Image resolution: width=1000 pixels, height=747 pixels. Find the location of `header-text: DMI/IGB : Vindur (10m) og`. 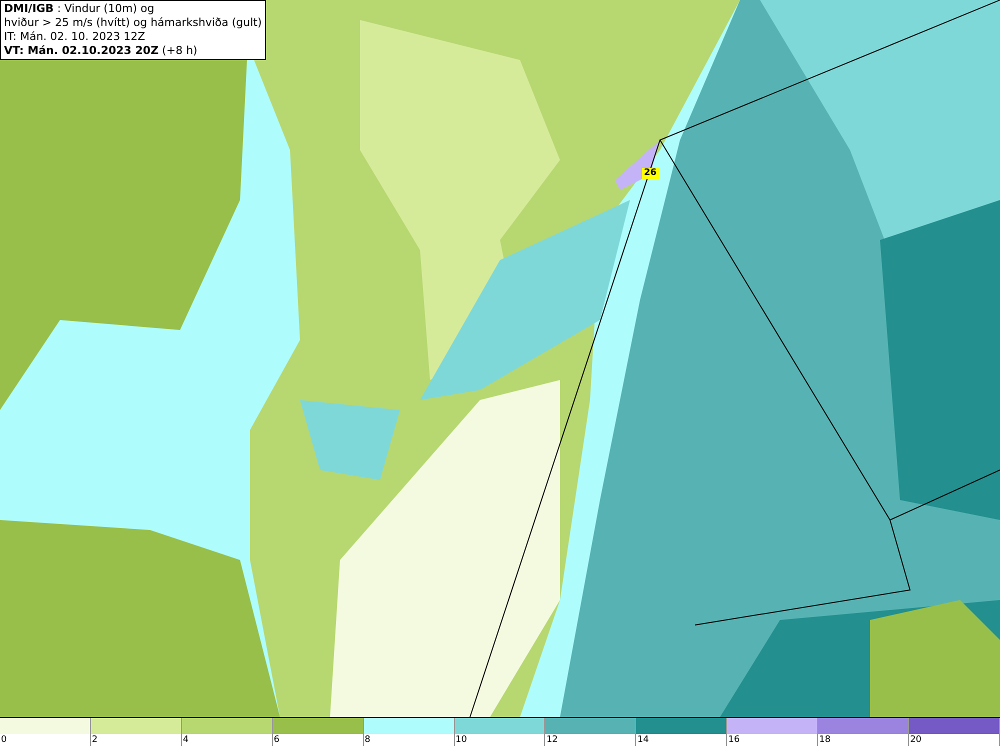

header-text: DMI/IGB : Vindur (10m) og is located at coordinates (80, 9).